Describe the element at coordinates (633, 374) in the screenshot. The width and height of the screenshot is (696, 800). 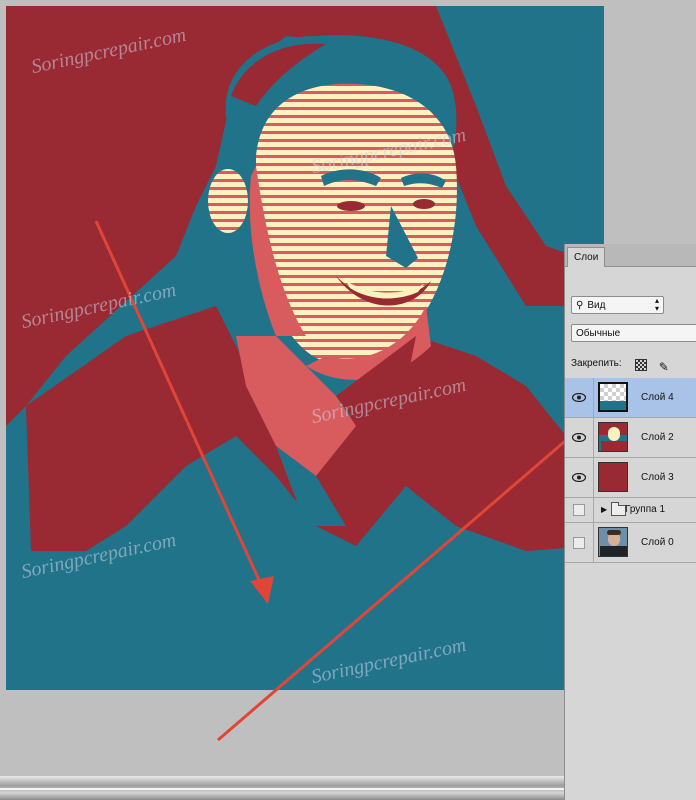
I see `lock-row: Закрепить: ✎ ✥` at that location.